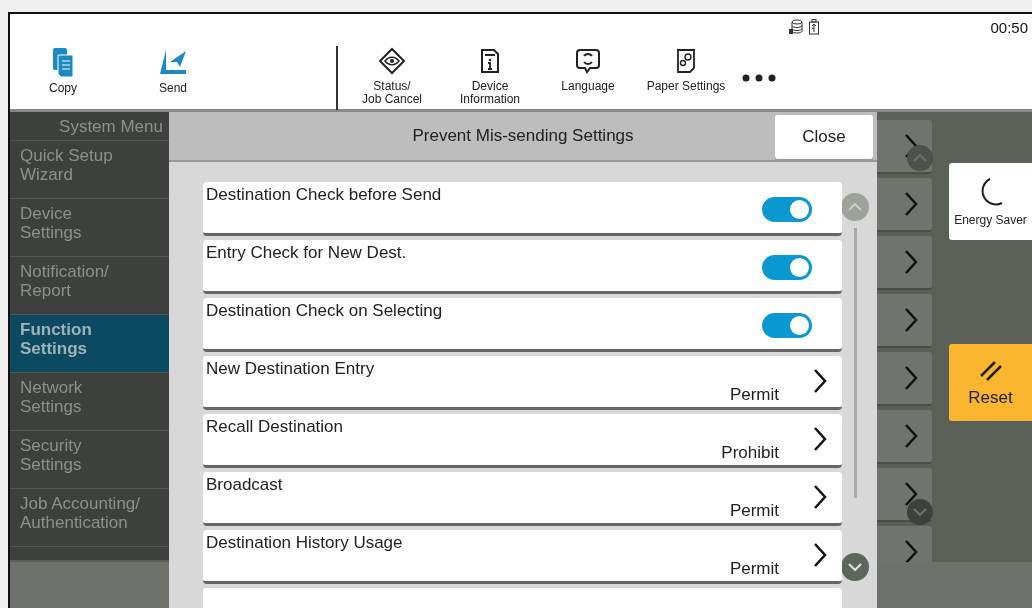 The height and width of the screenshot is (608, 1032). What do you see at coordinates (588, 61) in the screenshot?
I see `speech-bubble-arrows-icon` at bounding box center [588, 61].